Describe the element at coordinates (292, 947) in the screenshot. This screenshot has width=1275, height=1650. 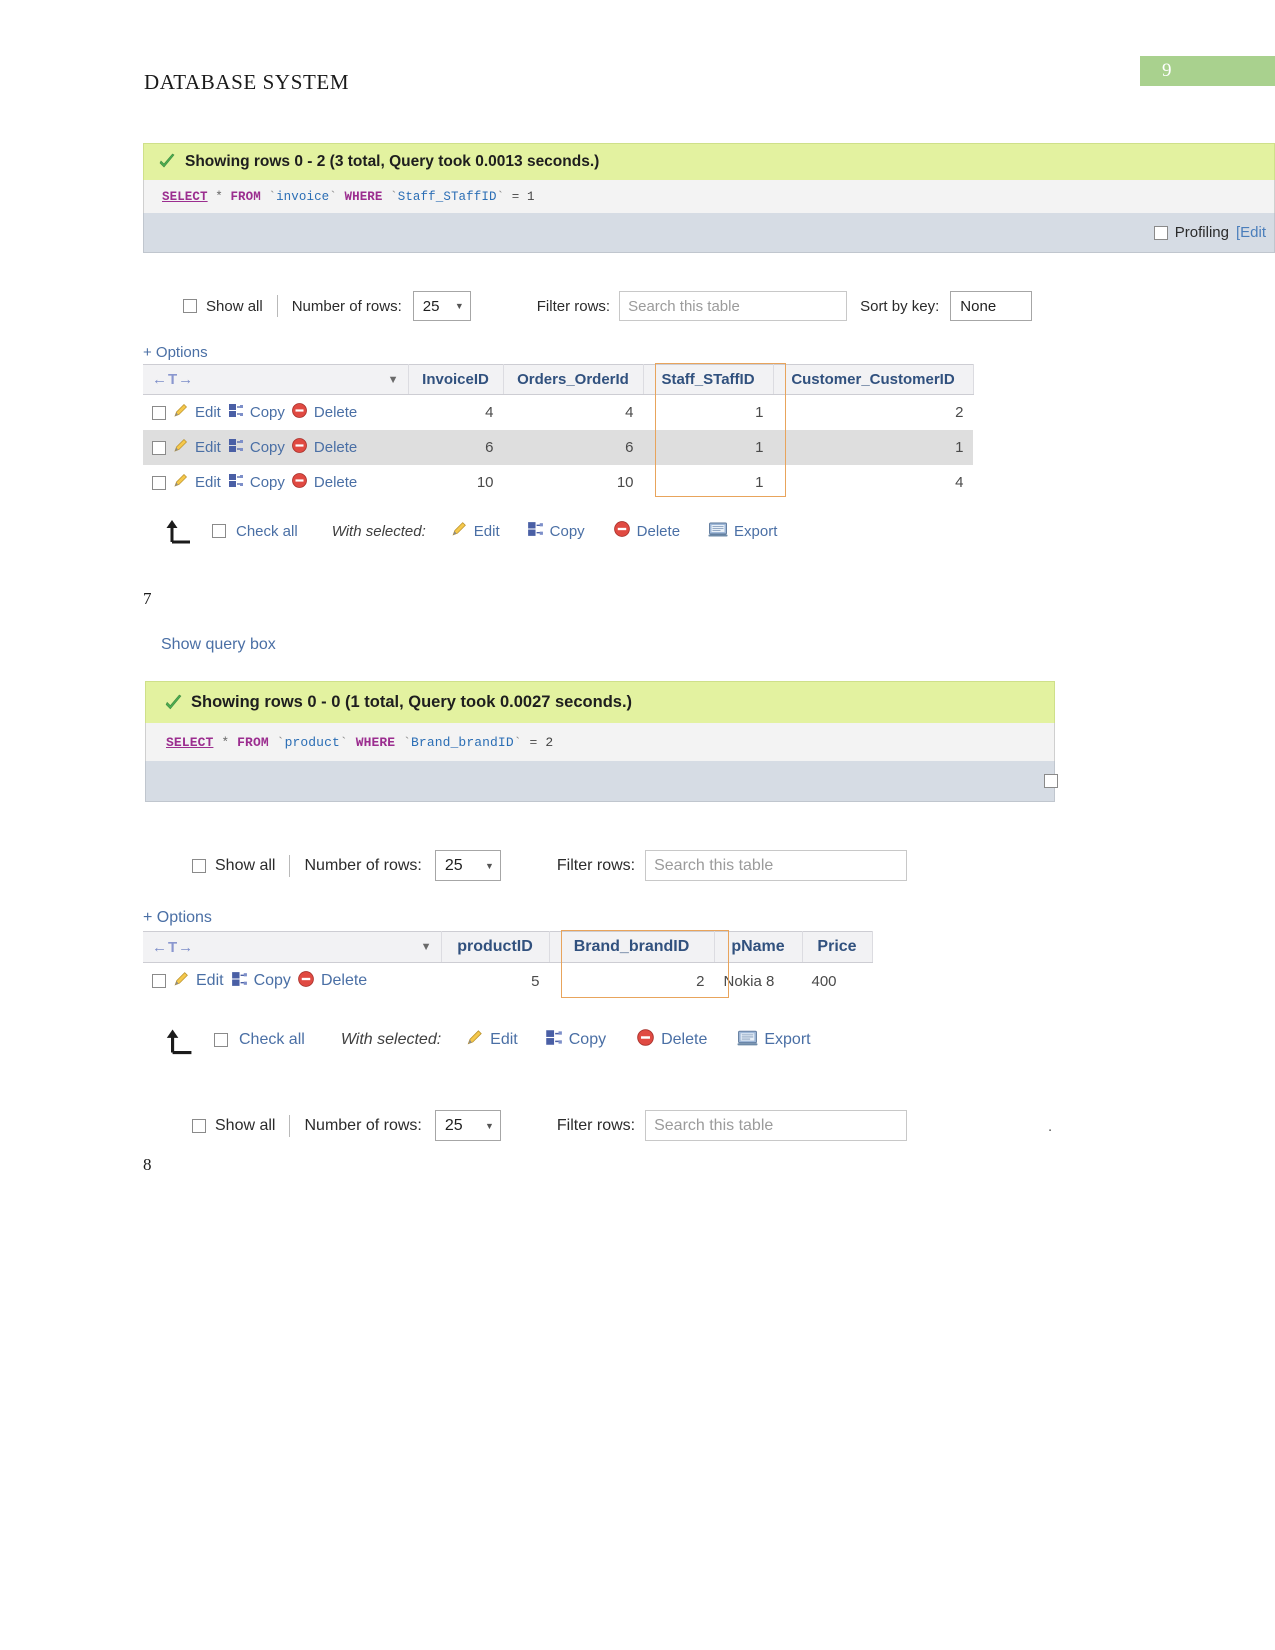
I see `sort-controls-header-2: ← T → ▼` at that location.